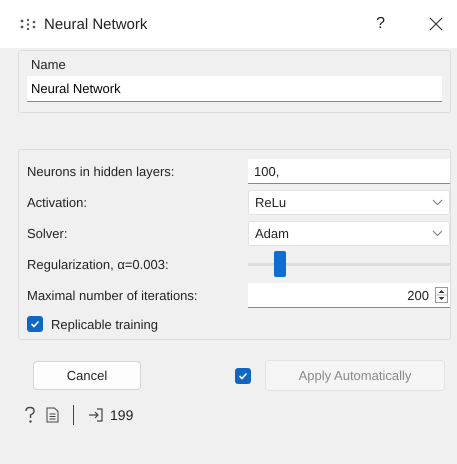 The image size is (457, 464). Describe the element at coordinates (380, 24) in the screenshot. I see `help-button: ?` at that location.